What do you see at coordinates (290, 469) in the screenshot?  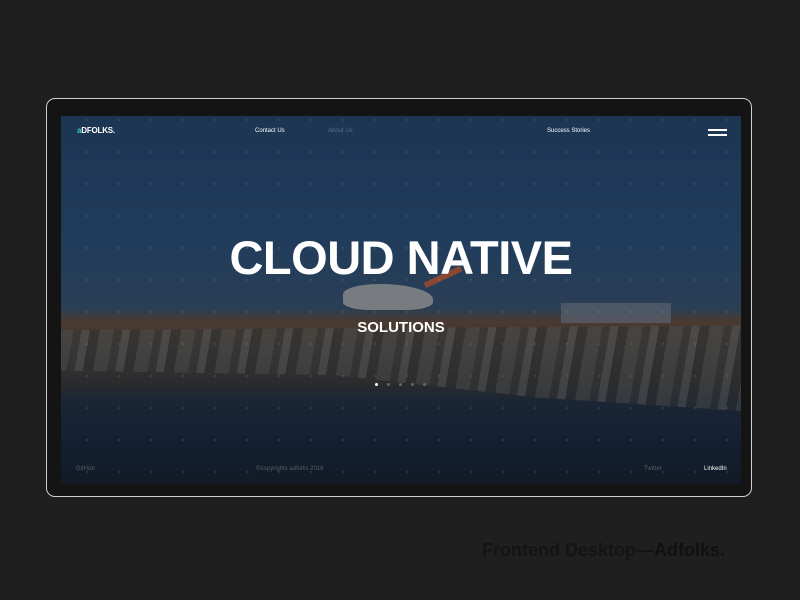 I see `footer-copyright: ©copyrights adfolks 2018` at bounding box center [290, 469].